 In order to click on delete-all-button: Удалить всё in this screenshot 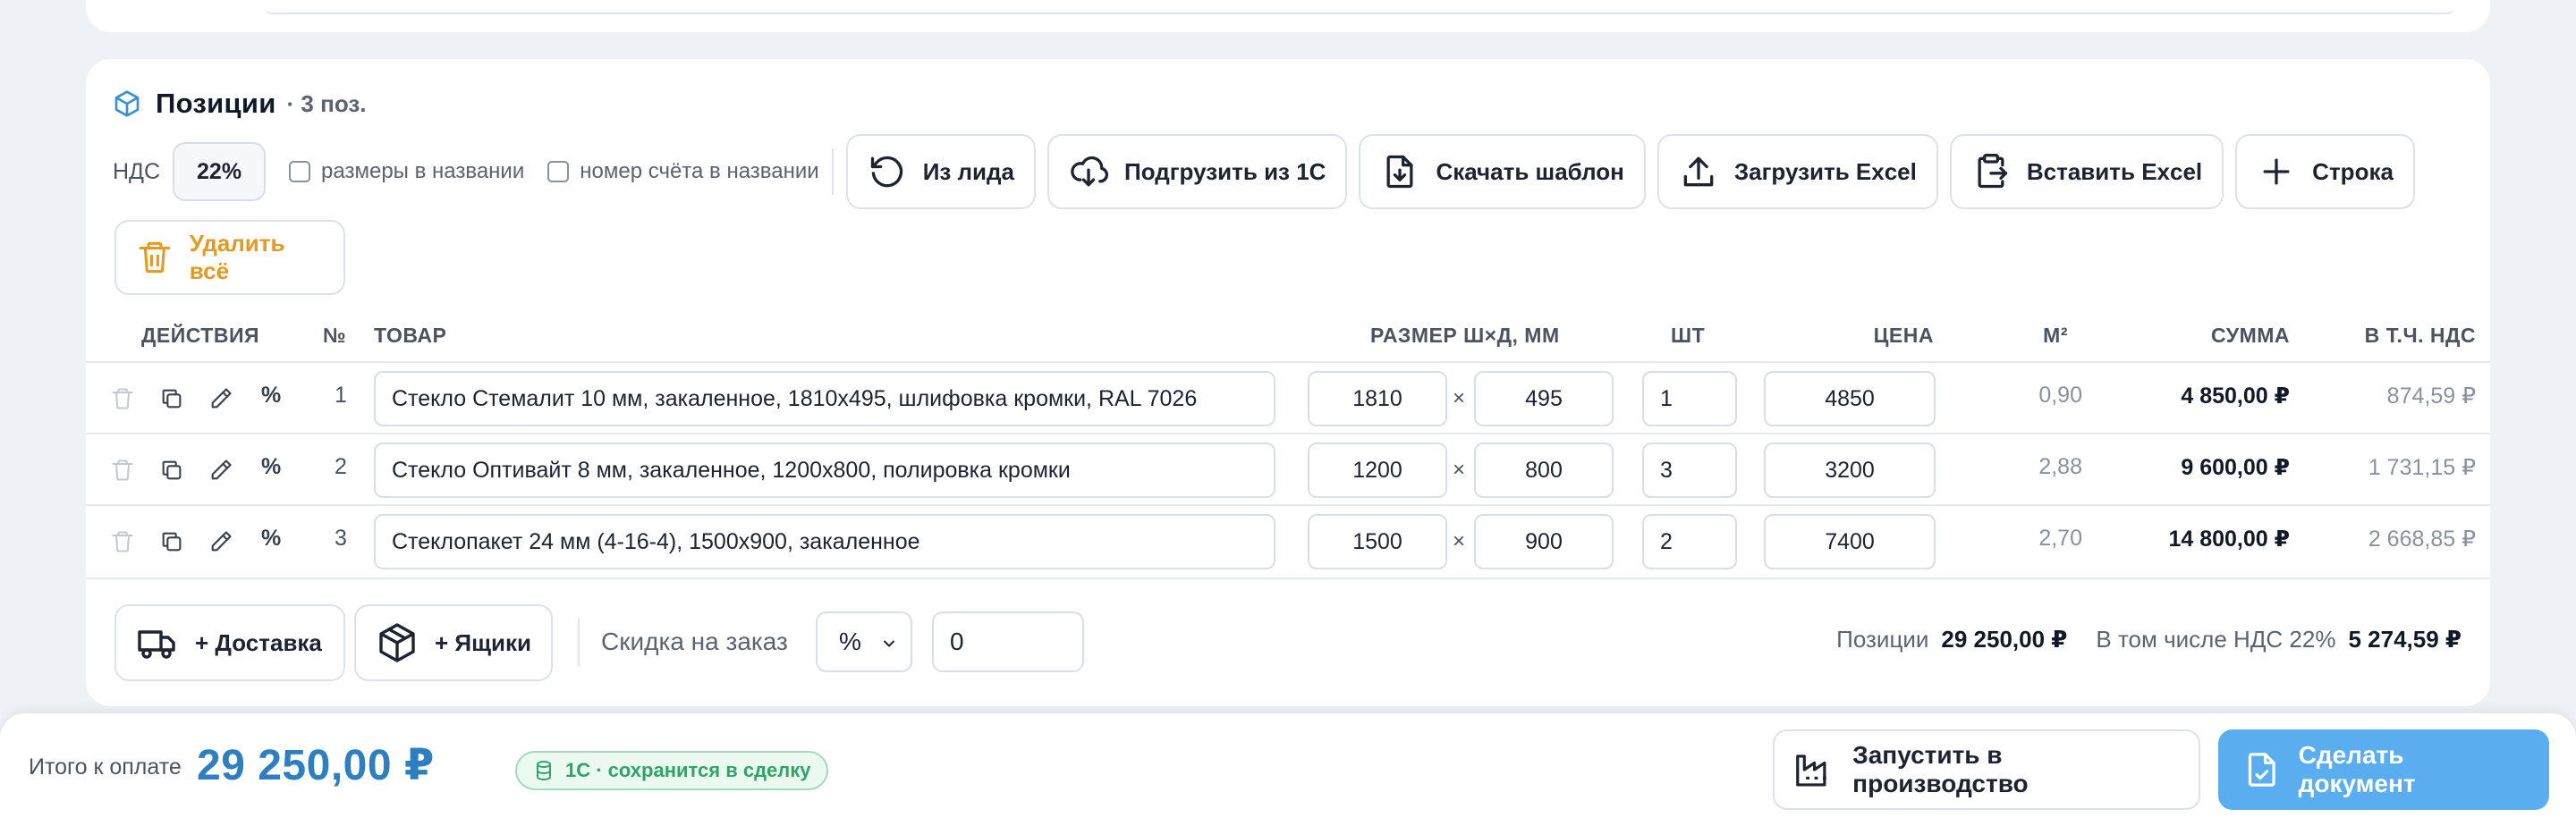, I will do `click(229, 257)`.